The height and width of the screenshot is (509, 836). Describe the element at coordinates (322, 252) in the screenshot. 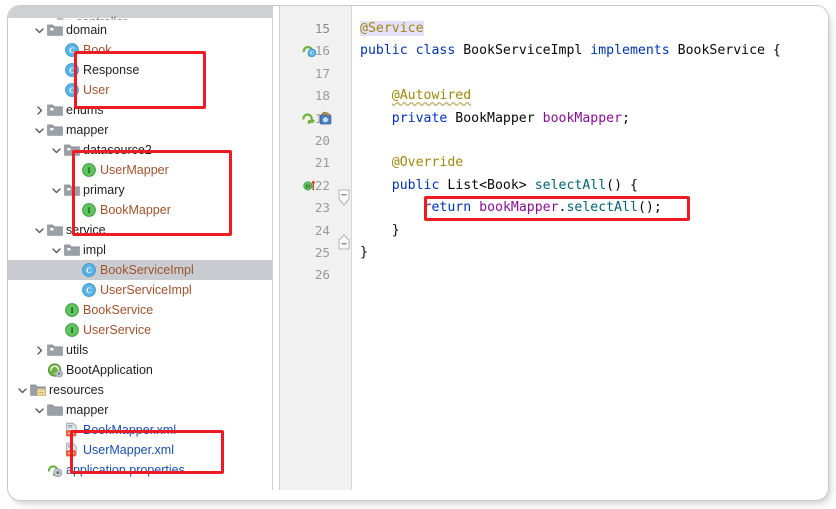

I see `line-number: 25` at that location.